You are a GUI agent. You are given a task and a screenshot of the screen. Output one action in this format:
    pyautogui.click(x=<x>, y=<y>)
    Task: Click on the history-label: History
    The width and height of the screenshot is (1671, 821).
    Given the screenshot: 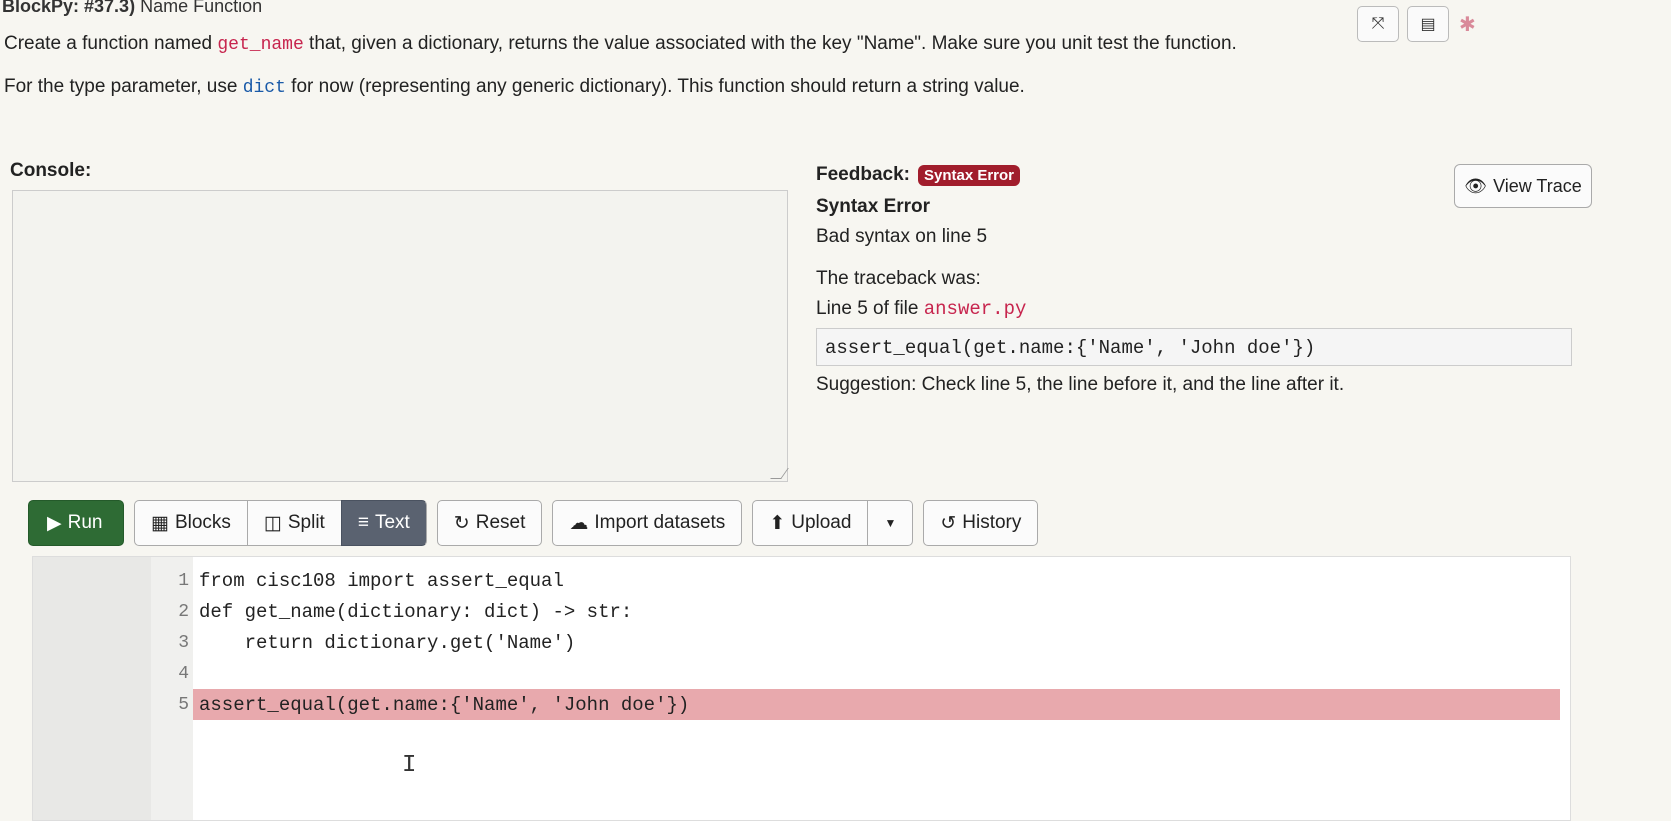 What is the action you would take?
    pyautogui.click(x=992, y=522)
    